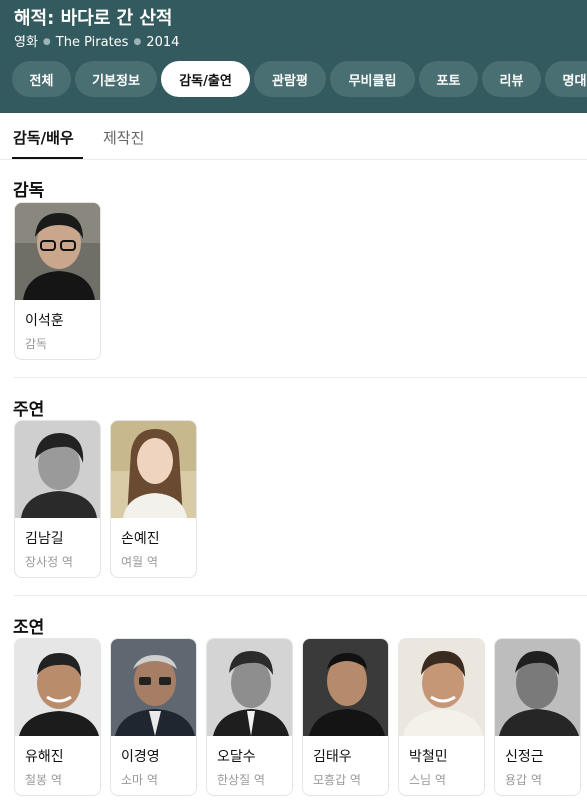 This screenshot has width=587, height=809. What do you see at coordinates (29, 628) in the screenshot?
I see `section-title-supporting: 조연` at bounding box center [29, 628].